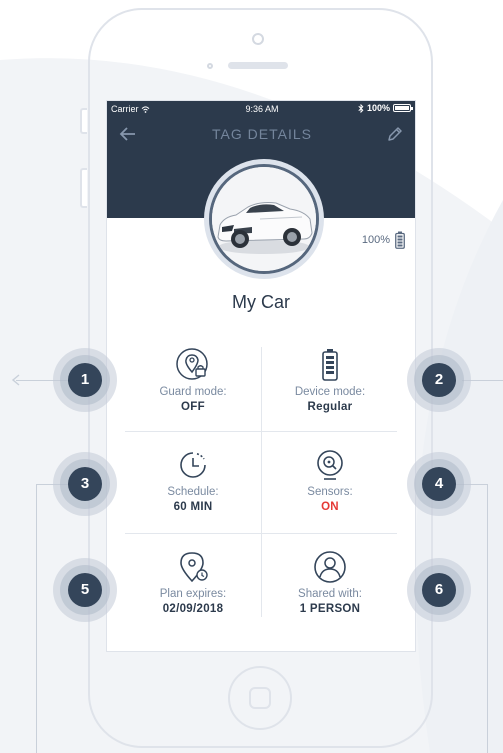 This screenshot has height=753, width=503. I want to click on tag-avatar, so click(264, 219).